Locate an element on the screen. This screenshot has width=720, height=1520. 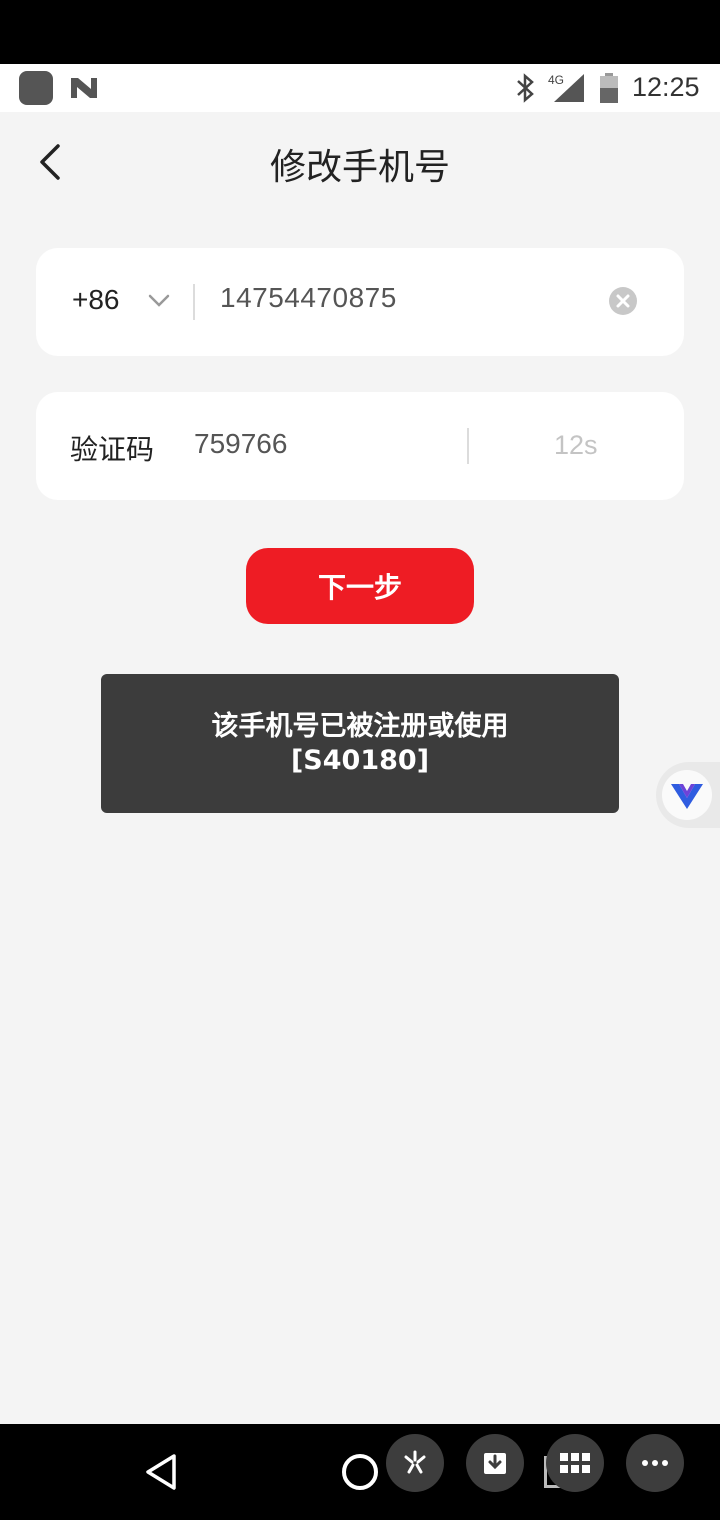
download-tool-icon is located at coordinates (495, 1463).